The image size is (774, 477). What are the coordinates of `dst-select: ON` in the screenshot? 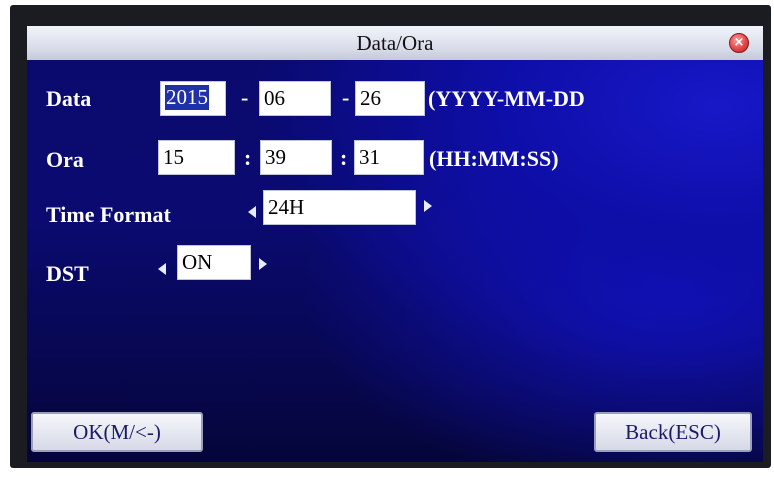 It's located at (214, 262).